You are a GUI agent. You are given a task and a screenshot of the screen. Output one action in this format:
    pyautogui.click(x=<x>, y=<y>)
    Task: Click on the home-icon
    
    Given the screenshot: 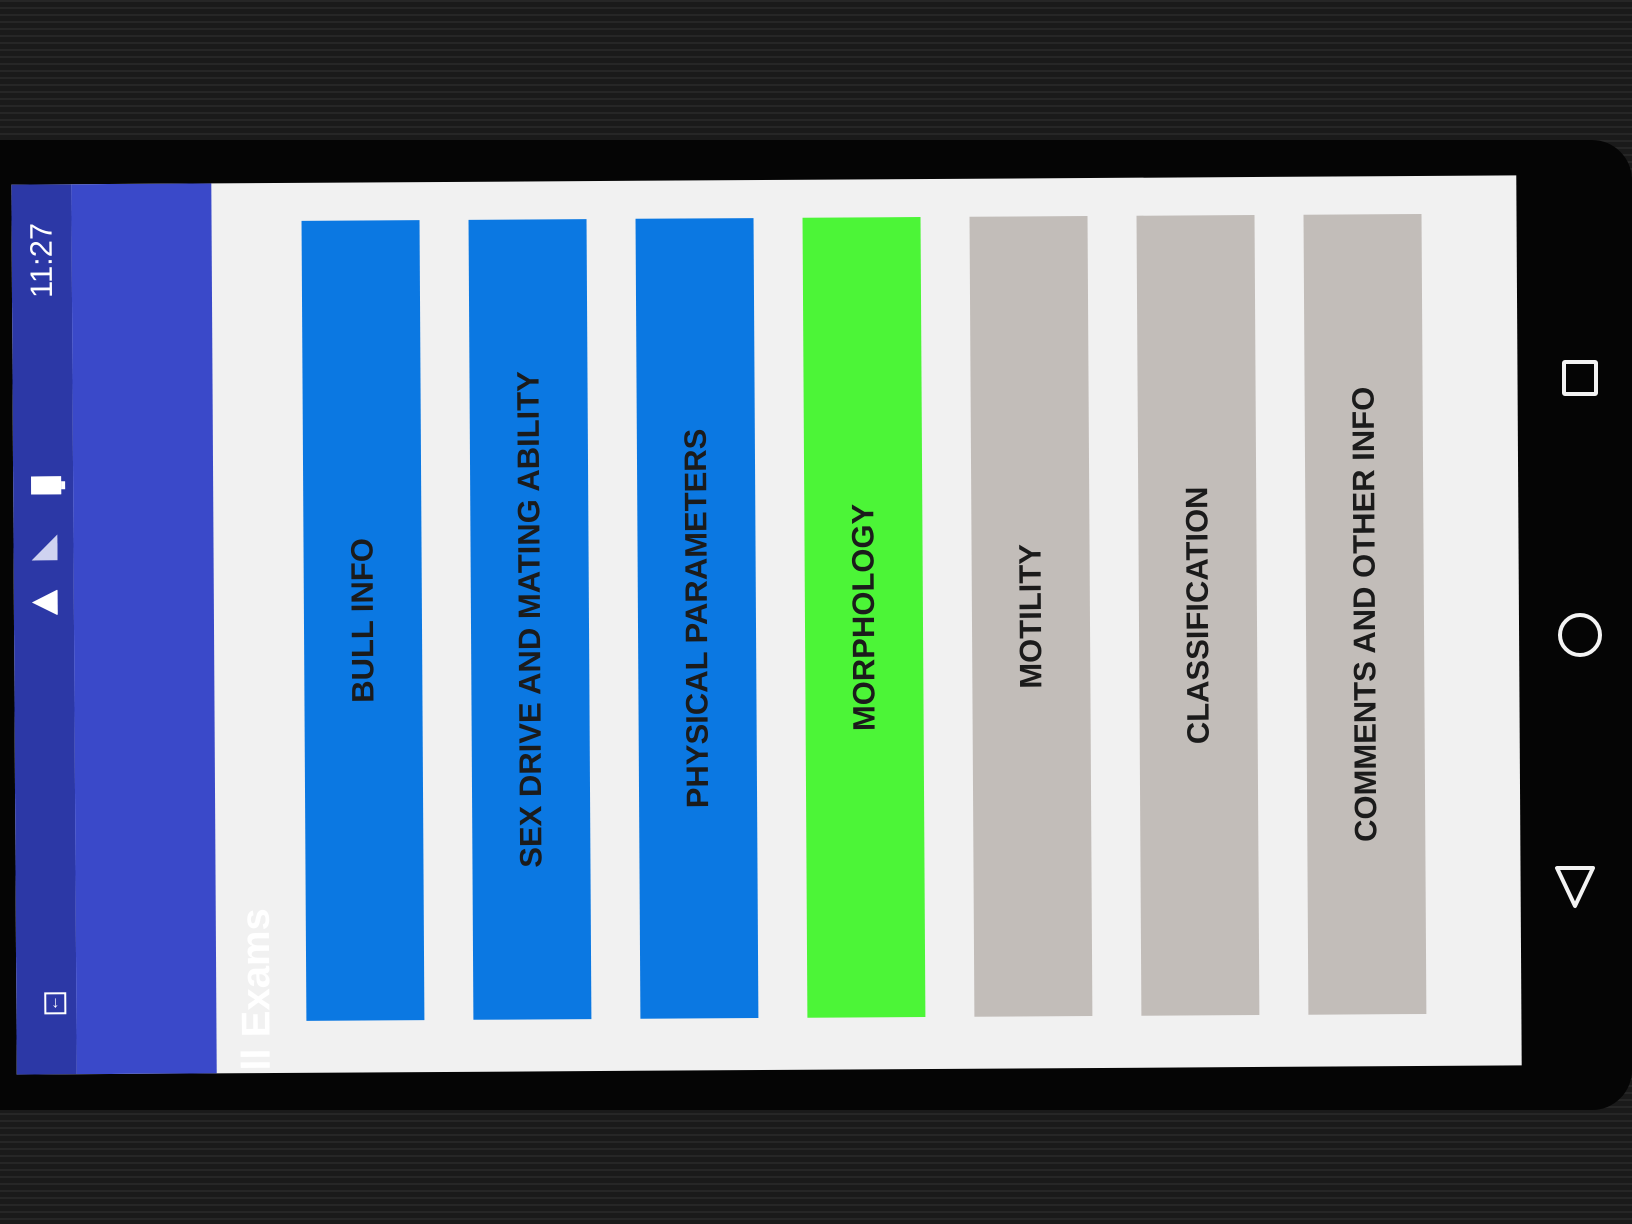 What is the action you would take?
    pyautogui.click(x=1580, y=635)
    